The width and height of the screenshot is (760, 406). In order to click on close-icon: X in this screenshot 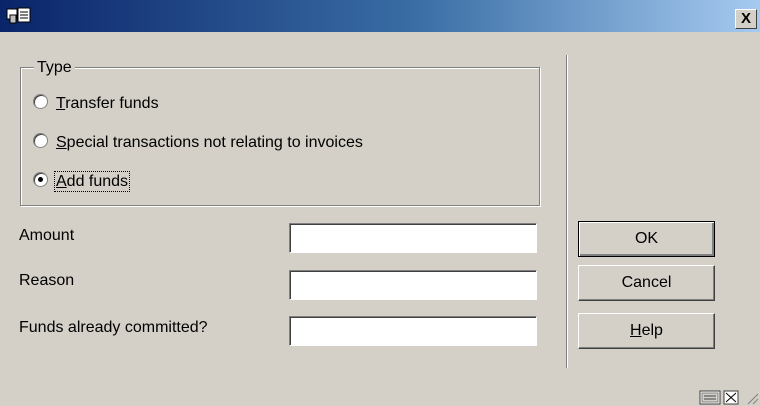, I will do `click(745, 18)`.